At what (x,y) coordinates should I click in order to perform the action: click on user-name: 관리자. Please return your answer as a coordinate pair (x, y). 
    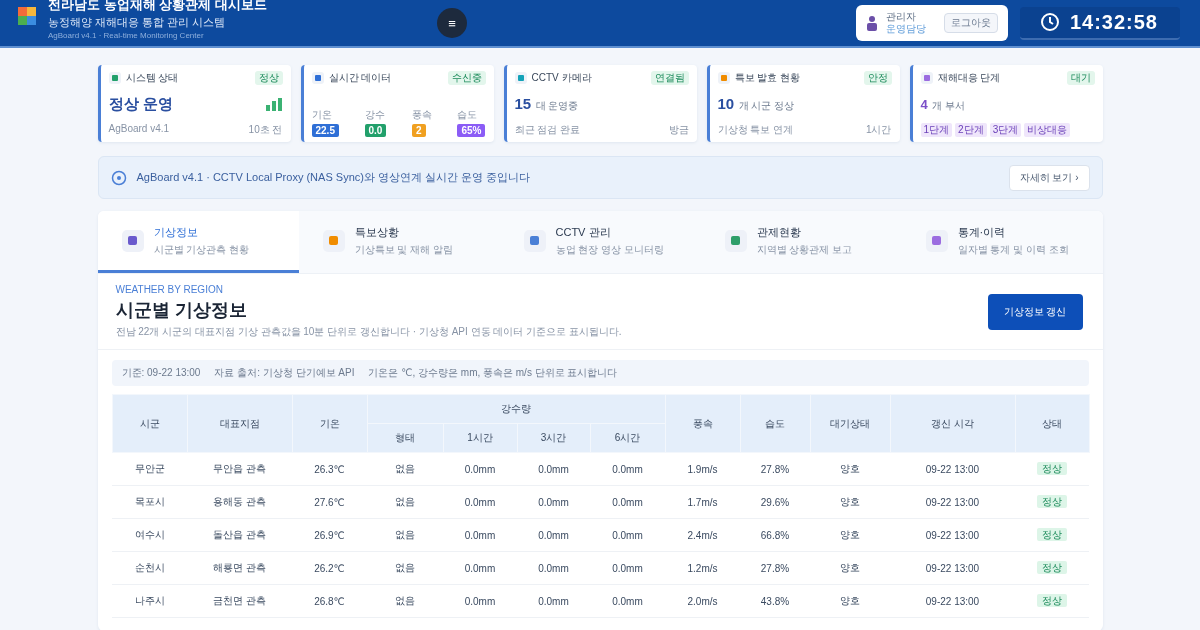
    Looking at the image, I should click on (901, 17).